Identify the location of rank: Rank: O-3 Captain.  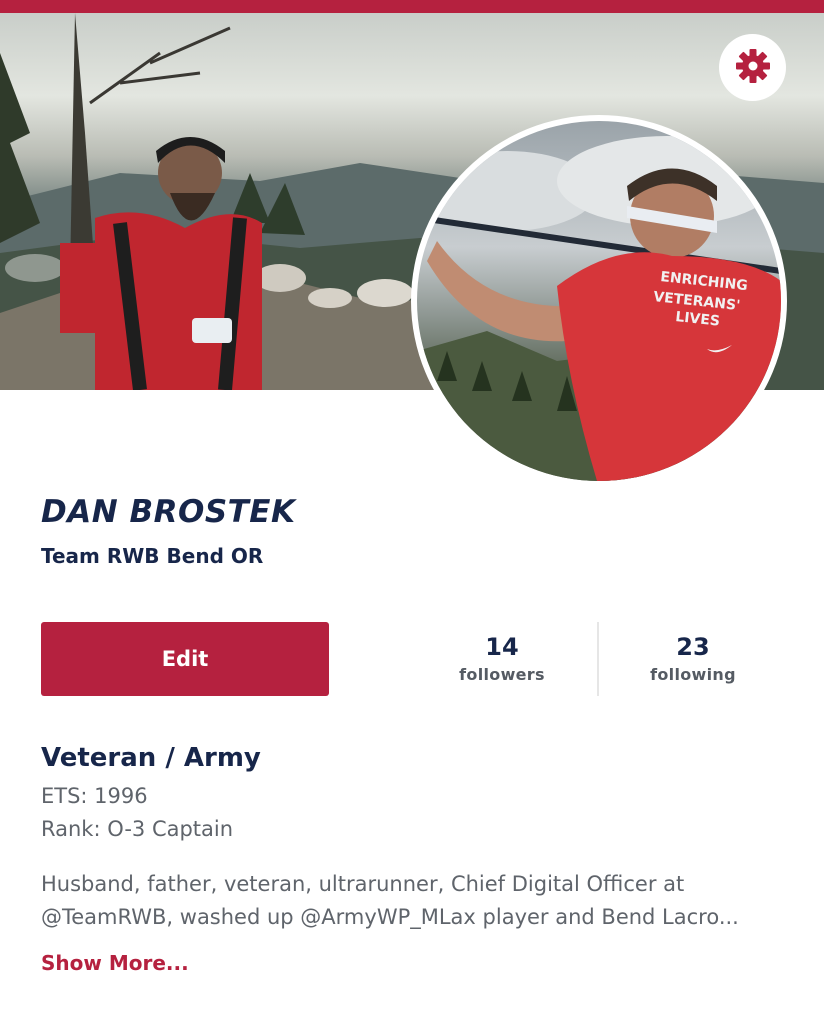
(137, 829).